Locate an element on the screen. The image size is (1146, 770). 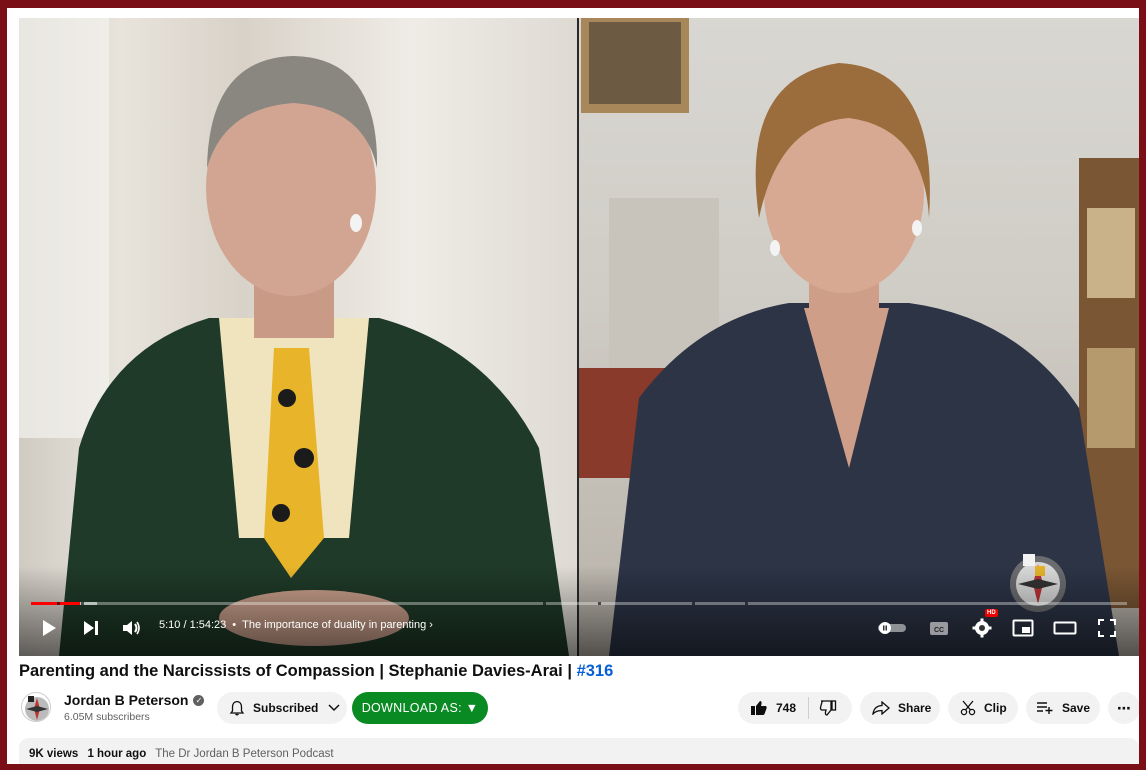
view-count: 9K views is located at coordinates (54, 754).